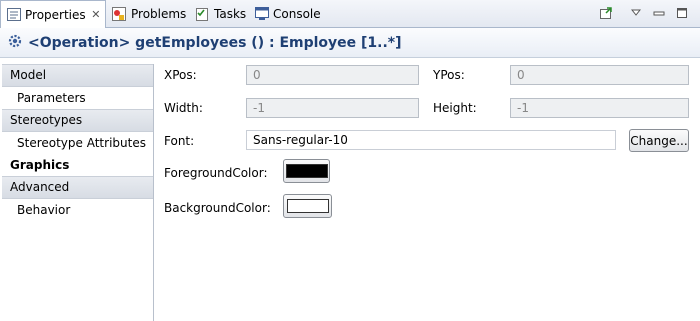  What do you see at coordinates (159, 13) in the screenshot?
I see `tab-problems-label: Problems` at bounding box center [159, 13].